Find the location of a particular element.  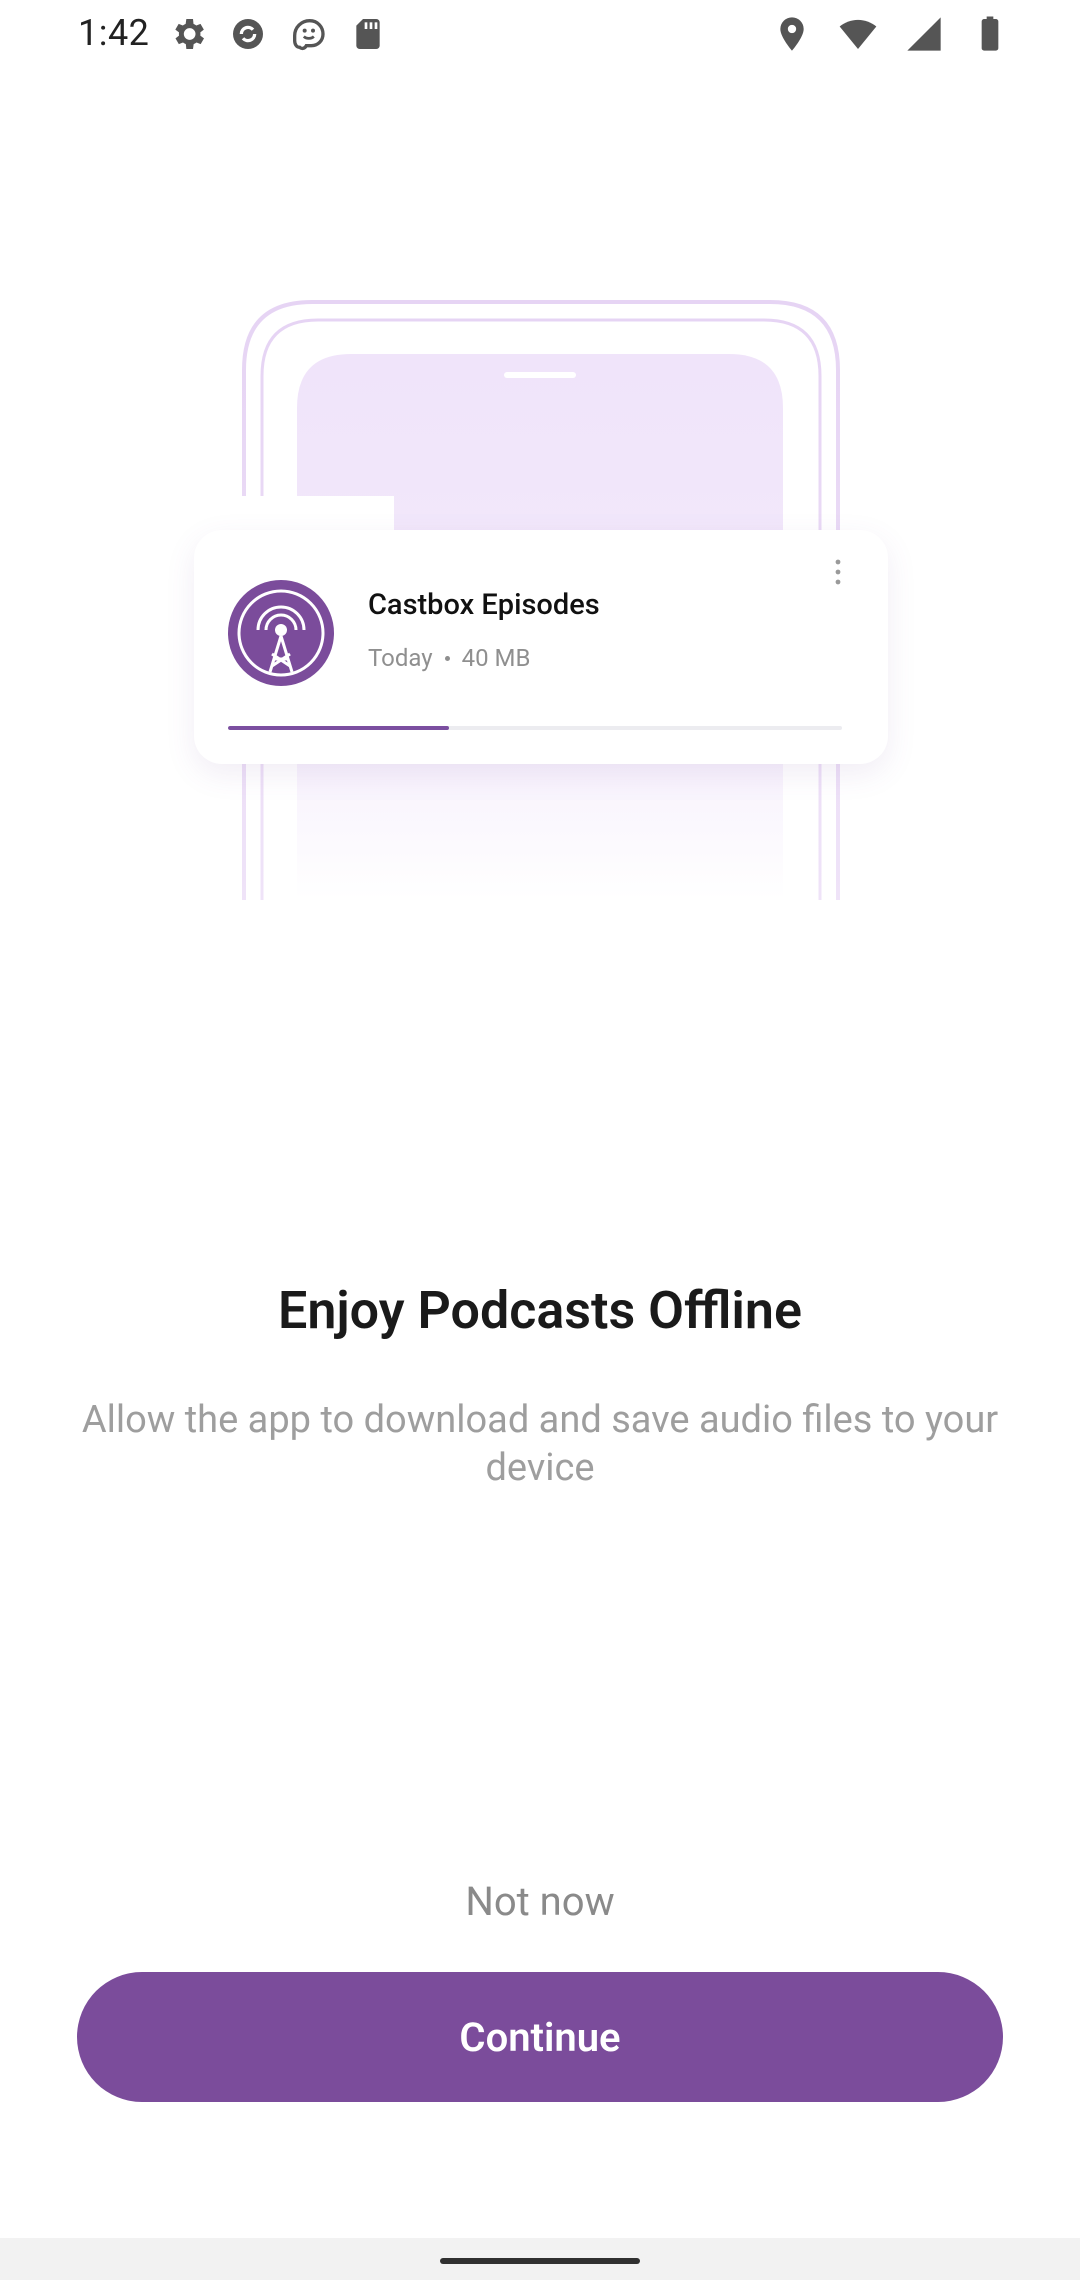

sd-card-icon is located at coordinates (368, 34).